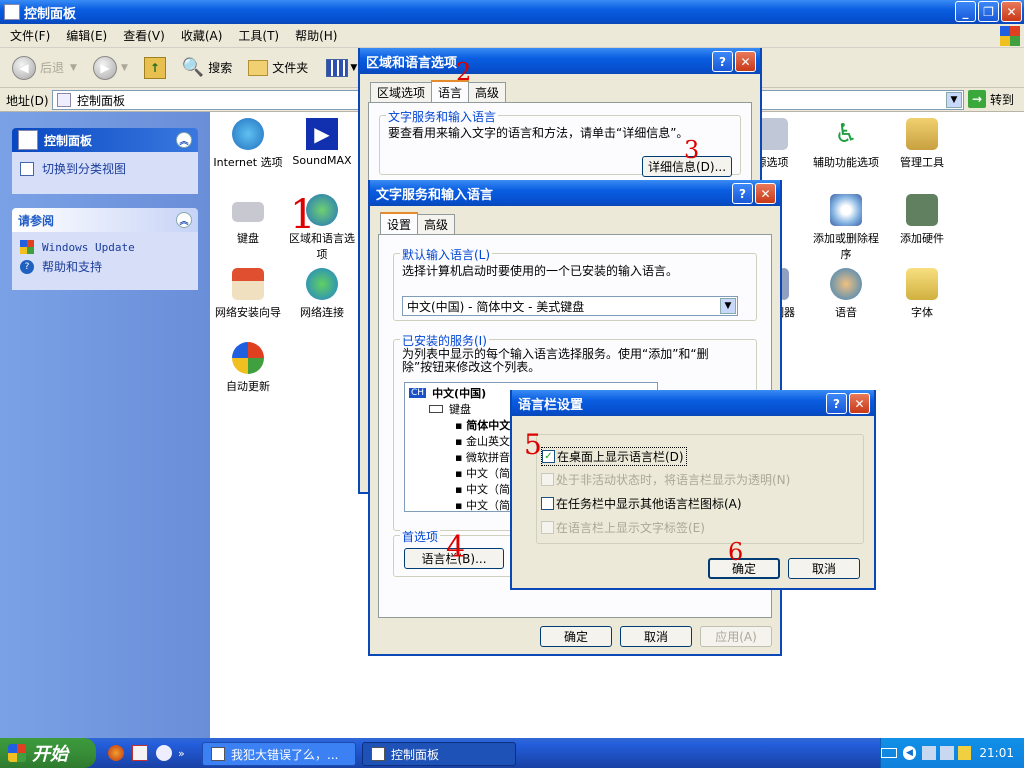 This screenshot has height=768, width=1024. I want to click on quicklaunch-more-icon: », so click(181, 753).